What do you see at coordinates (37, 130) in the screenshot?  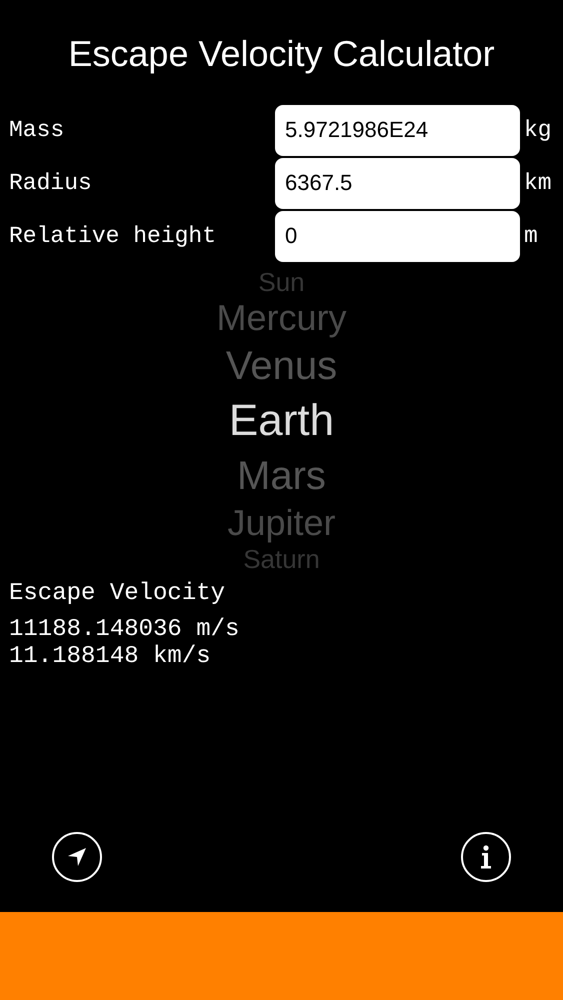 I see `field-label: Mass` at bounding box center [37, 130].